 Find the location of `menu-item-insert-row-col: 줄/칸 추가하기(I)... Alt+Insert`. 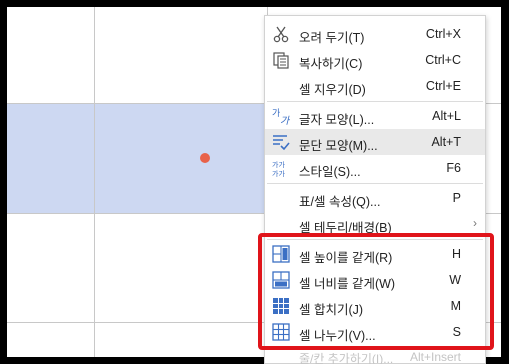

menu-item-insert-row-col: 줄/칸 추가하기(I)... Alt+Insert is located at coordinates (375, 356).